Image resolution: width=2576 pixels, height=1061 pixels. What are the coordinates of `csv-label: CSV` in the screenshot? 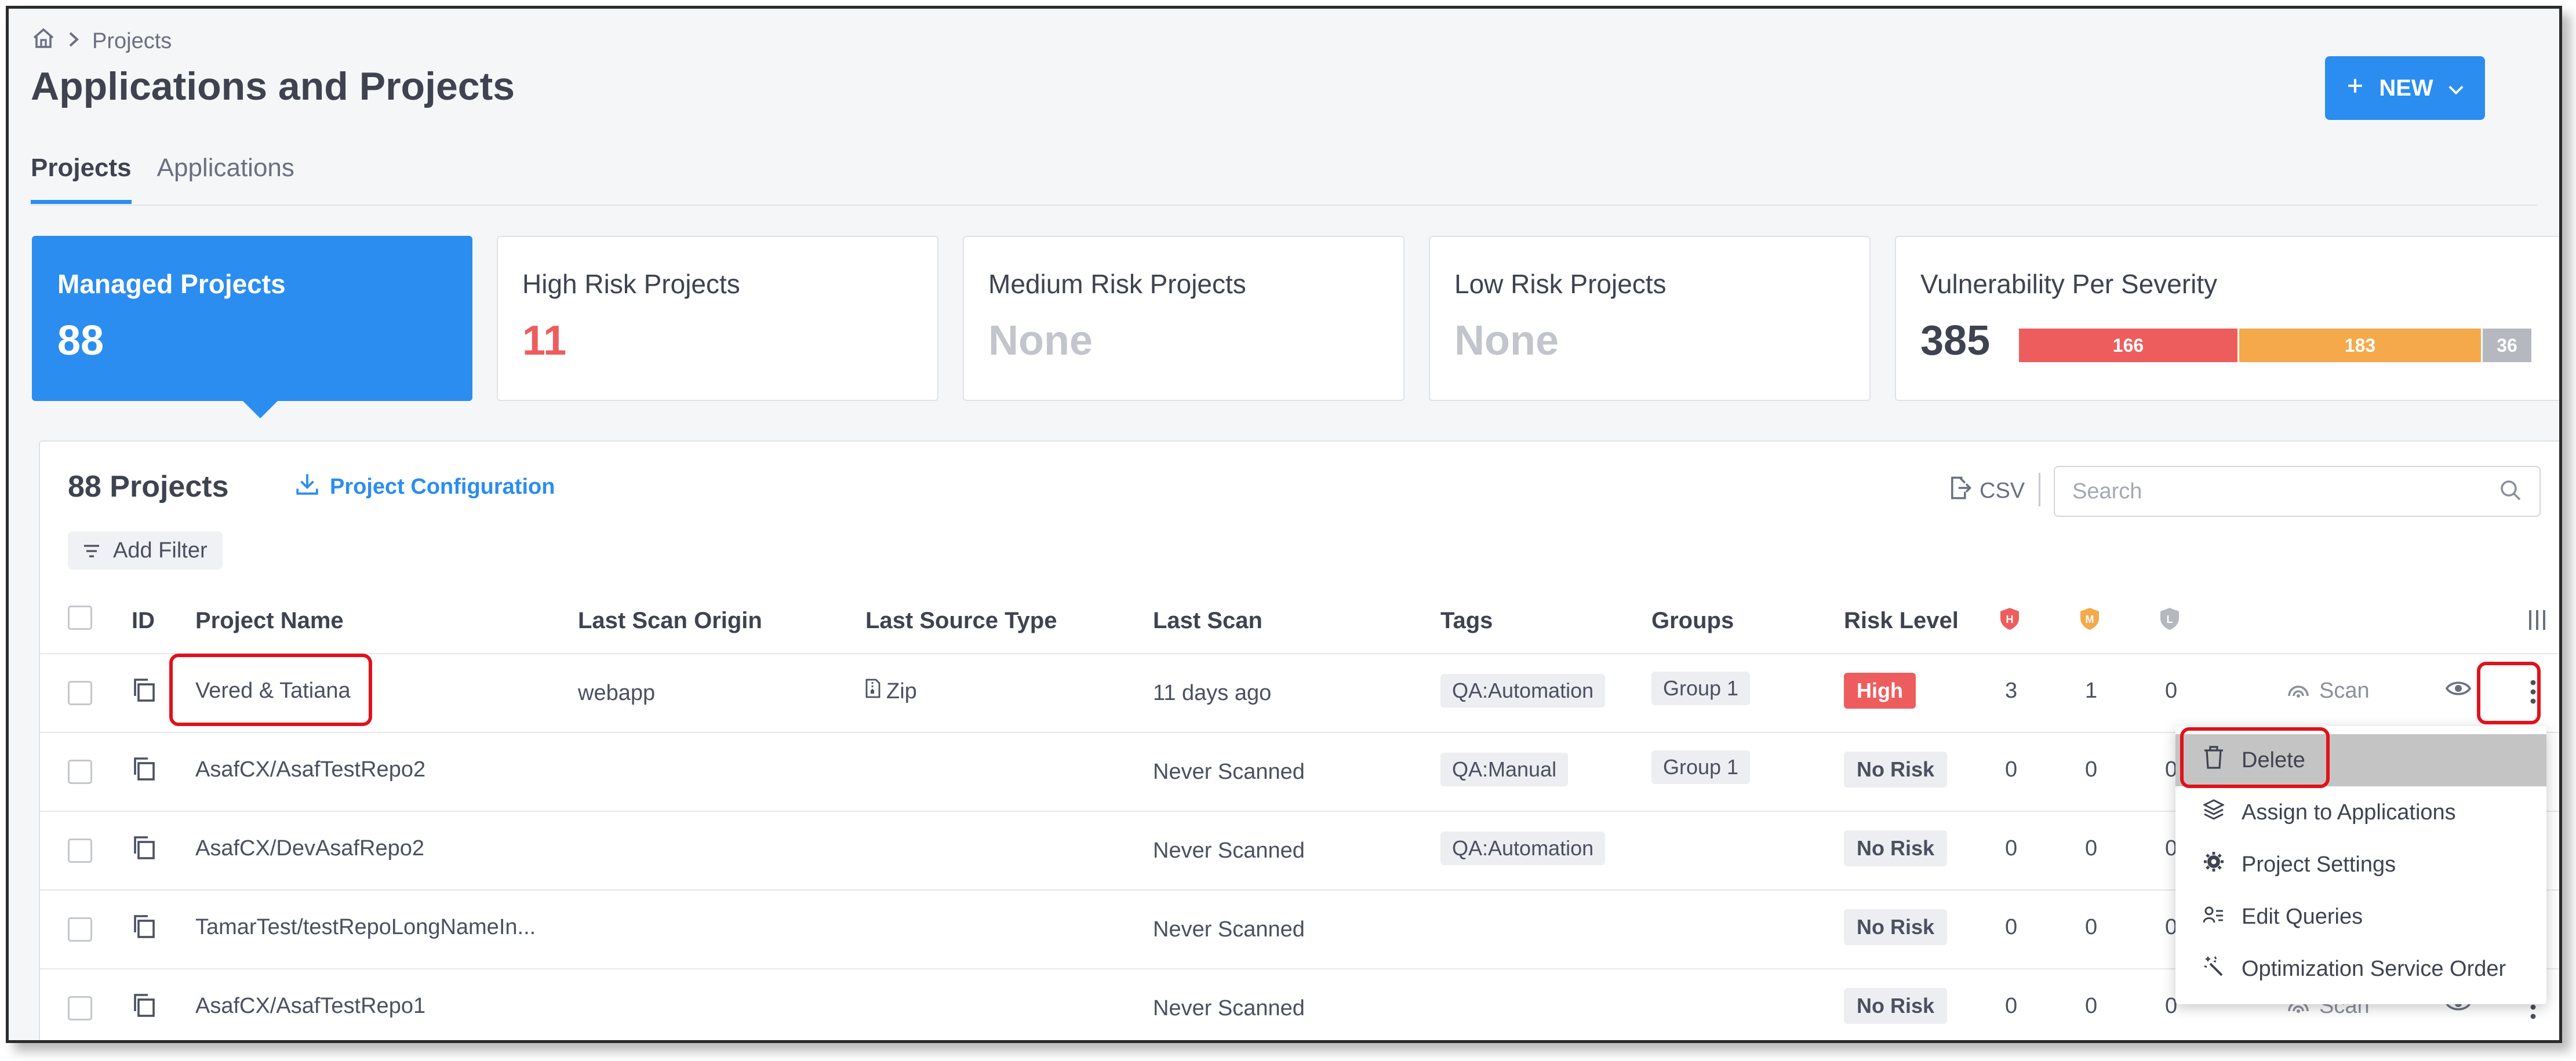 It's located at (2002, 490).